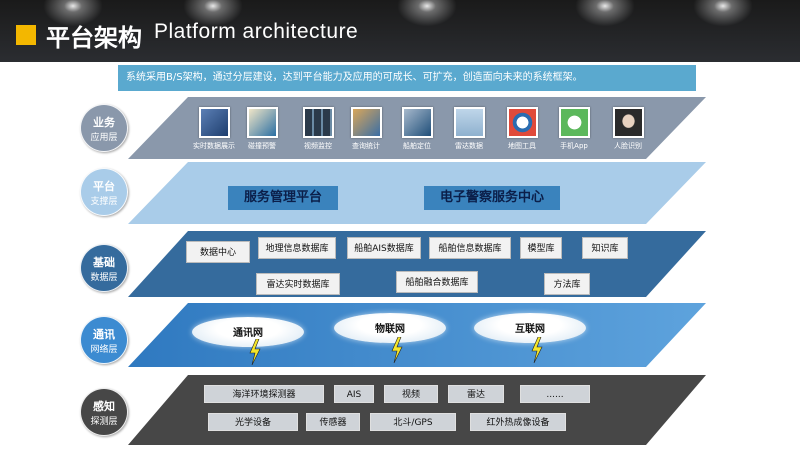  I want to click on layer-name: 通讯, so click(104, 334).